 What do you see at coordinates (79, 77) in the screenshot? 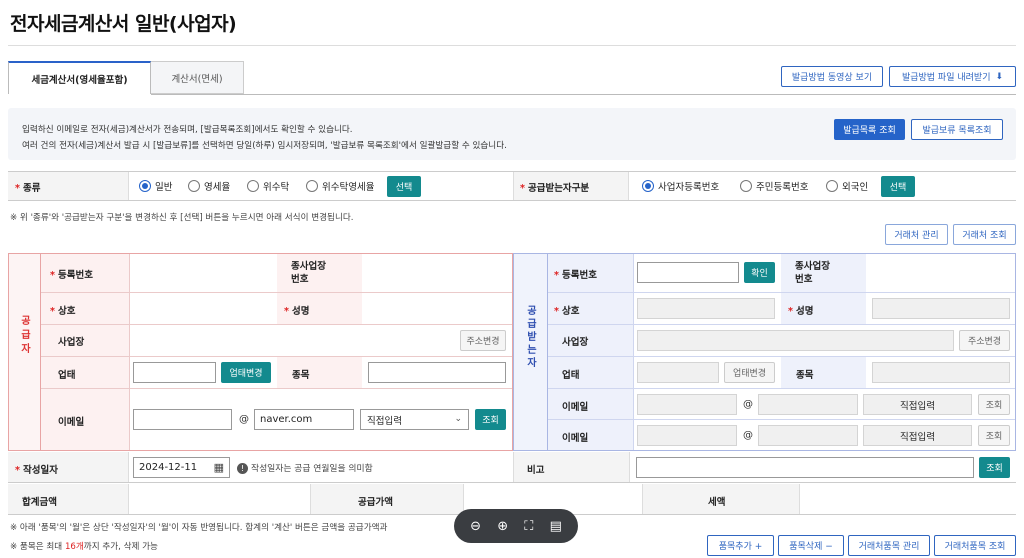
I see `tab-tax-invoice: 세금계산서(영세율포함)` at bounding box center [79, 77].